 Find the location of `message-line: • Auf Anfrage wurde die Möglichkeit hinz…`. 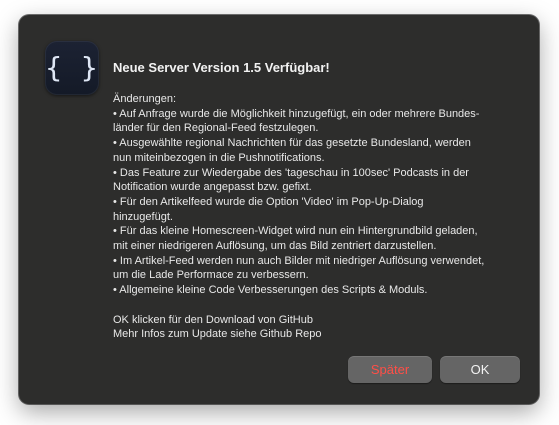

message-line: • Auf Anfrage wurde die Möglichkeit hinz… is located at coordinates (296, 113).